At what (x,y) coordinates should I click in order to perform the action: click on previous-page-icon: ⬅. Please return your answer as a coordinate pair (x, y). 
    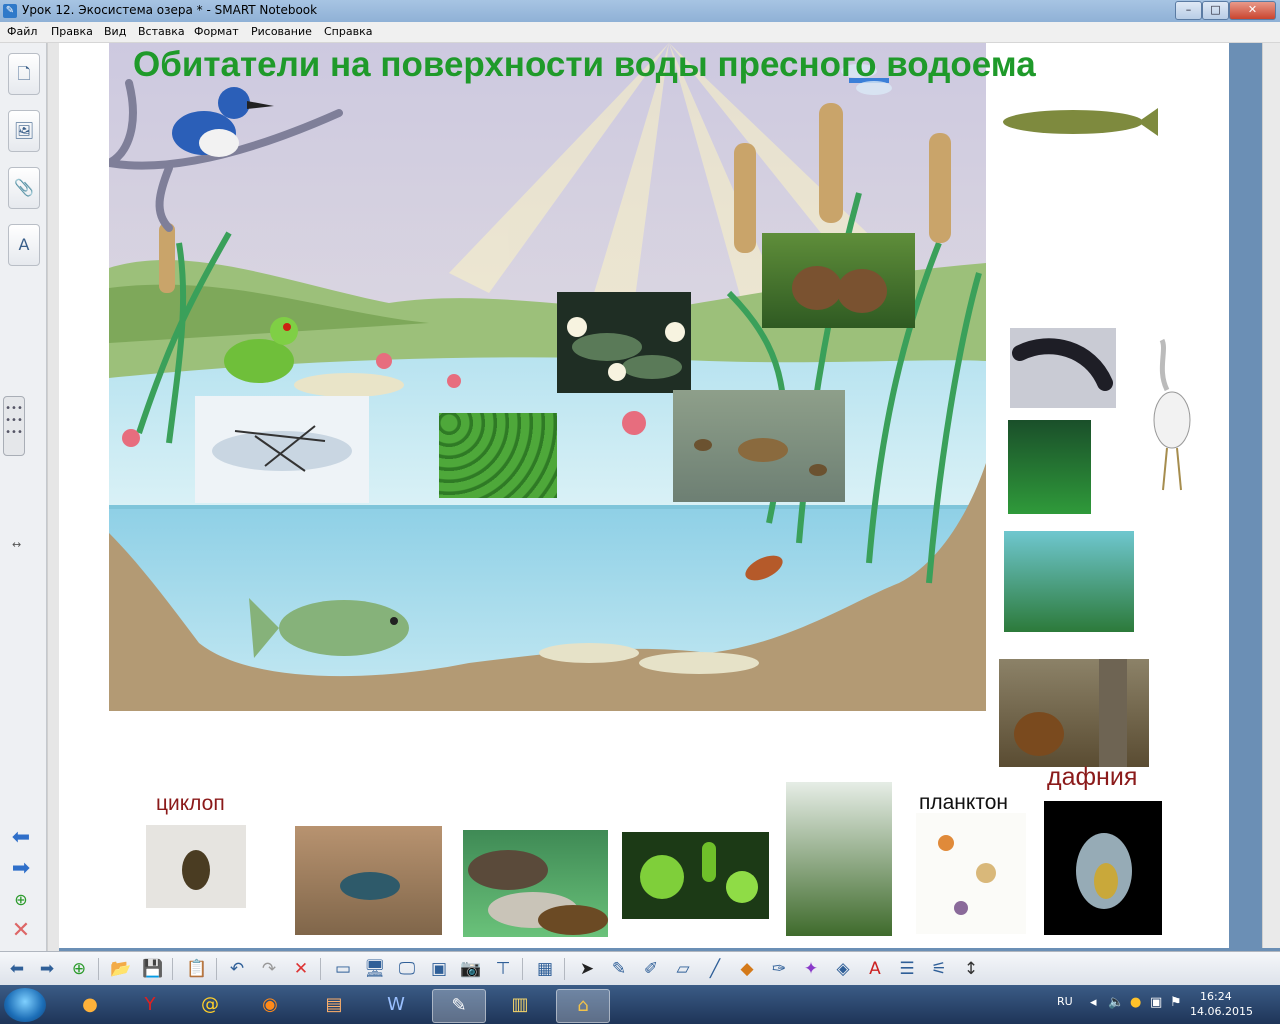
    Looking at the image, I should click on (17, 969).